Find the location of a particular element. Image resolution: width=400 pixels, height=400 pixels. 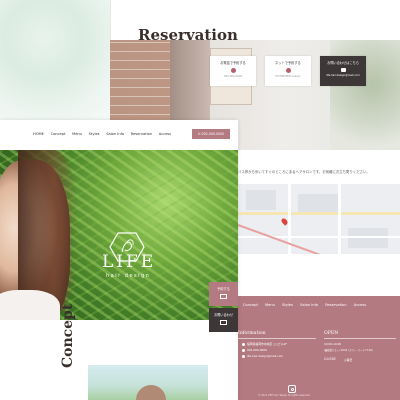

contact-card: お問い合わせはこちら life.hair.design@mail.com is located at coordinates (343, 71).